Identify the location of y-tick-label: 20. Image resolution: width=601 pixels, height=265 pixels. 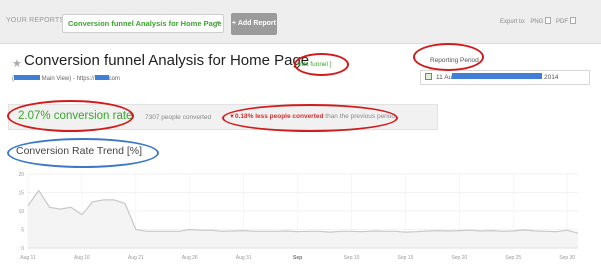
(21, 175).